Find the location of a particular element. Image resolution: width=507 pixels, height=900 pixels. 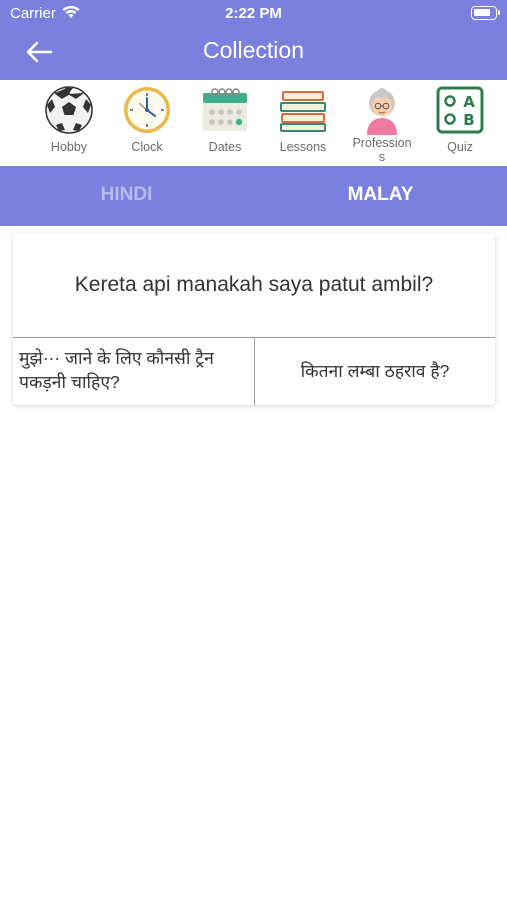

category-item-professions: Profession s is located at coordinates (382, 123).